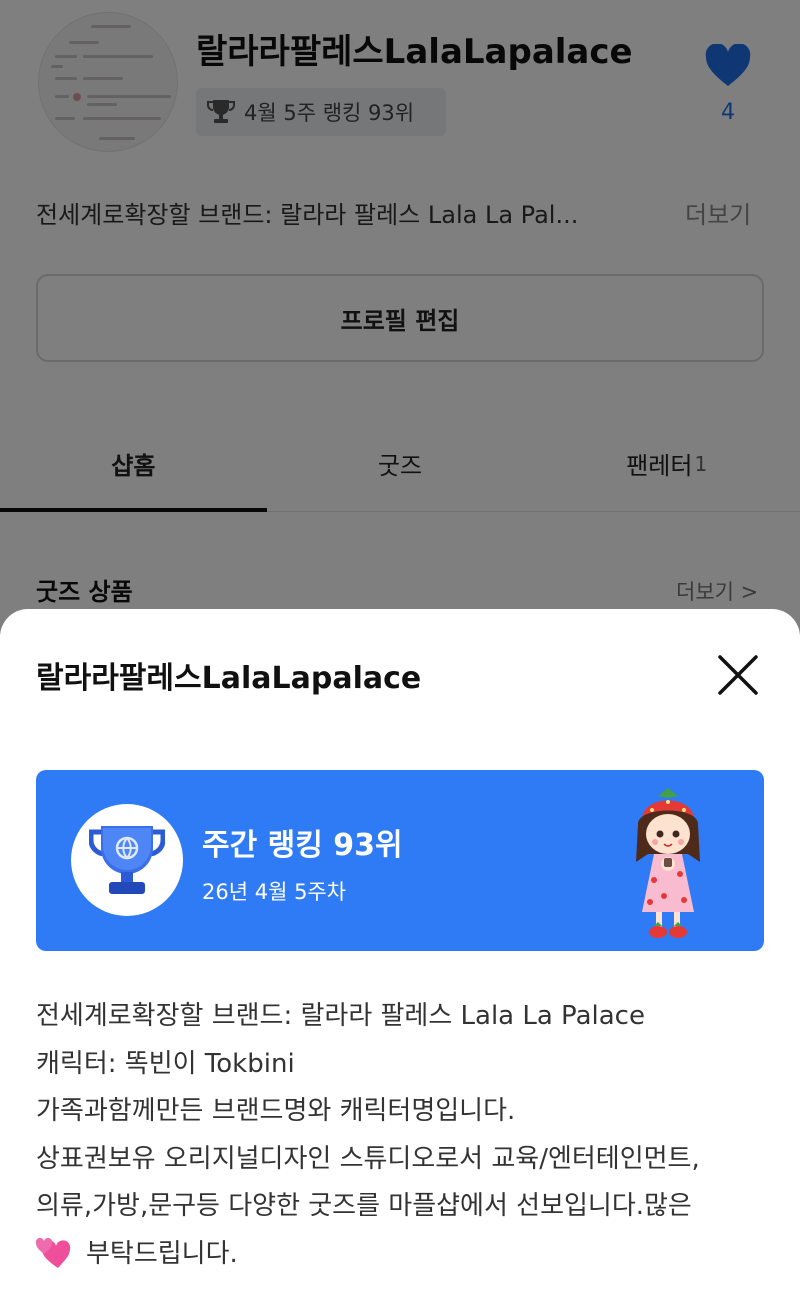  I want to click on weekly-ranking-period: 26년 4월 5주차, so click(274, 892).